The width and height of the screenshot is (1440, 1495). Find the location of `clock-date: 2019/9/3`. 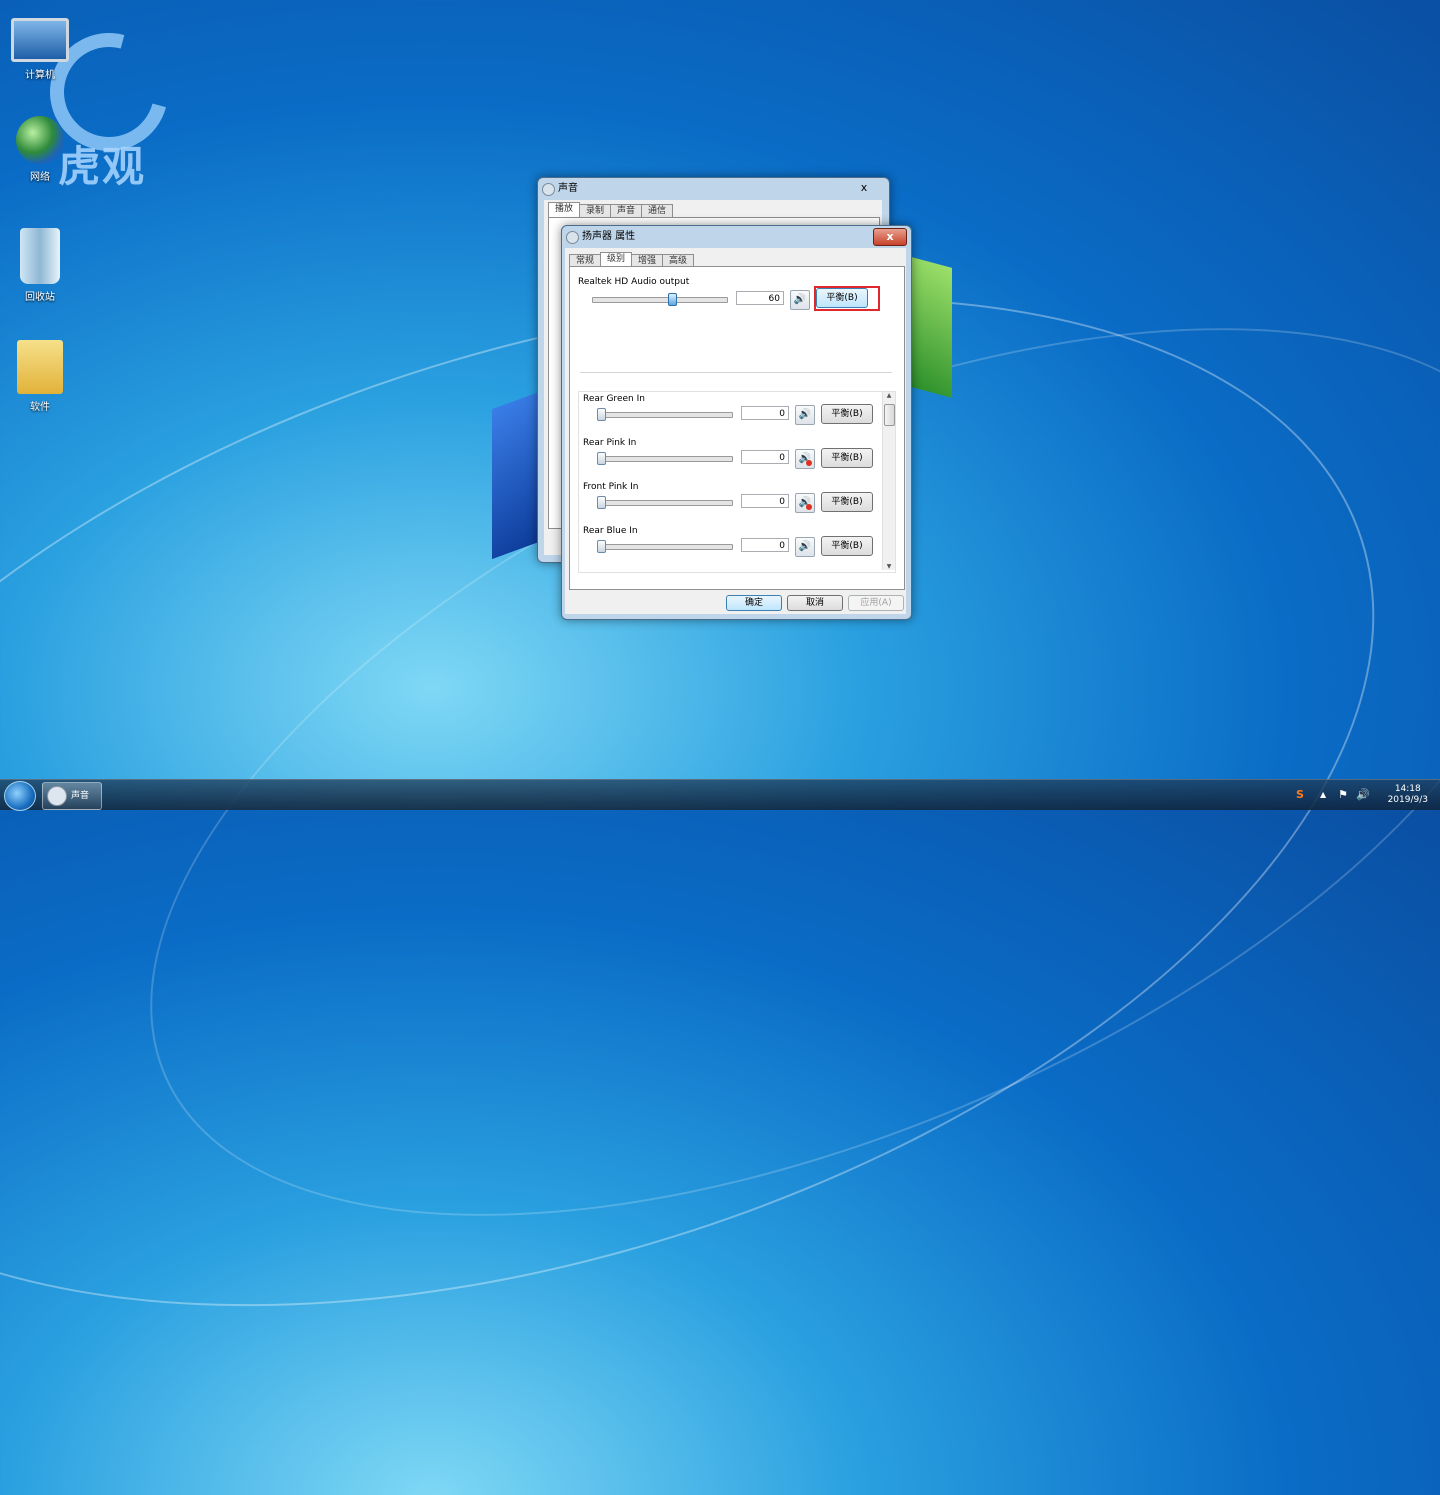

clock-date: 2019/9/3 is located at coordinates (1407, 800).